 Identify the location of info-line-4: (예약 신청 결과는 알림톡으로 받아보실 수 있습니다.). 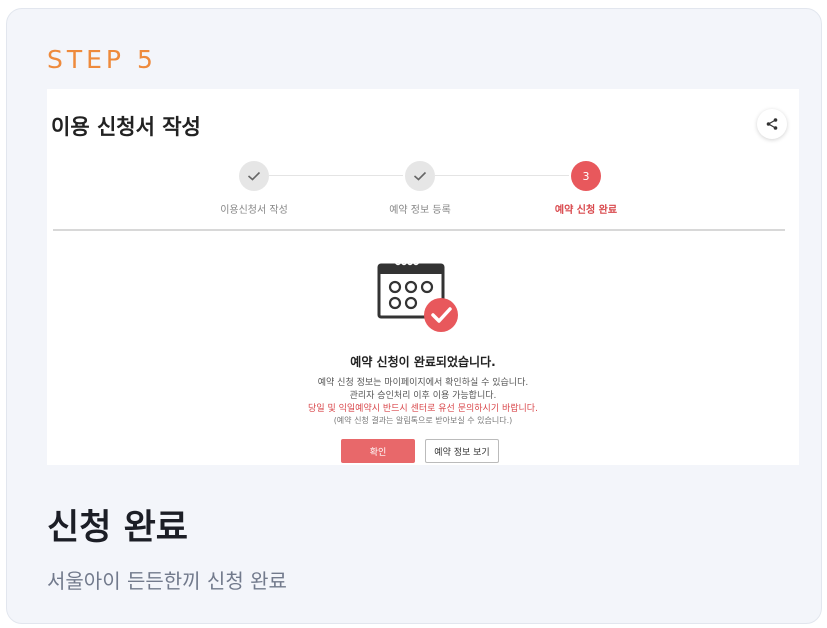
(423, 420).